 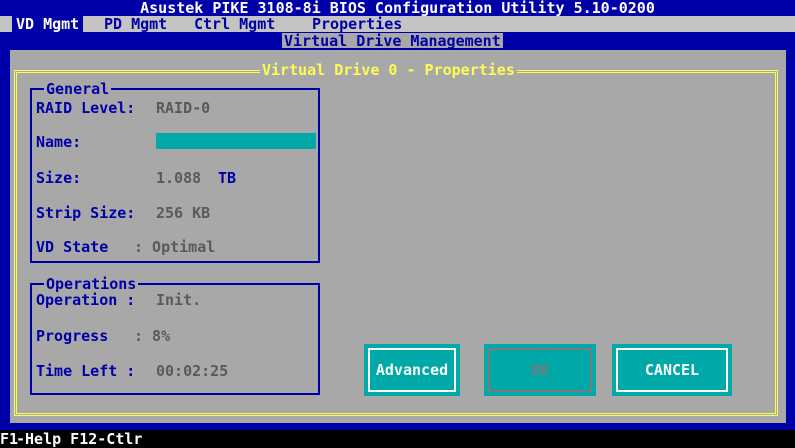 What do you see at coordinates (192, 371) in the screenshot?
I see `time-left-value: 00:02:25` at bounding box center [192, 371].